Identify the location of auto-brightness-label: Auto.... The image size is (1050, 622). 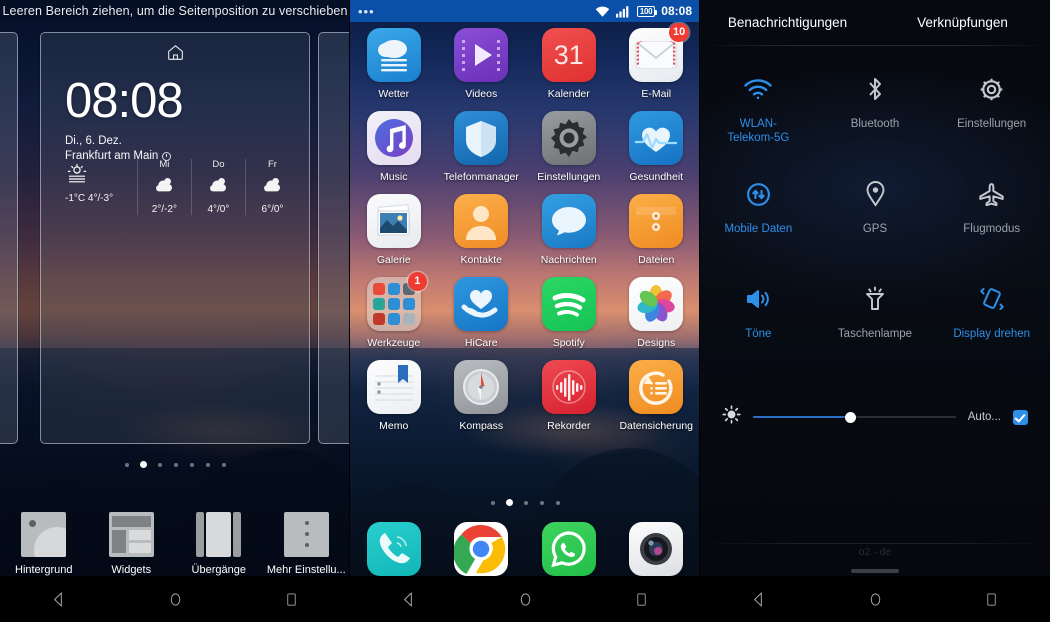
(984, 417).